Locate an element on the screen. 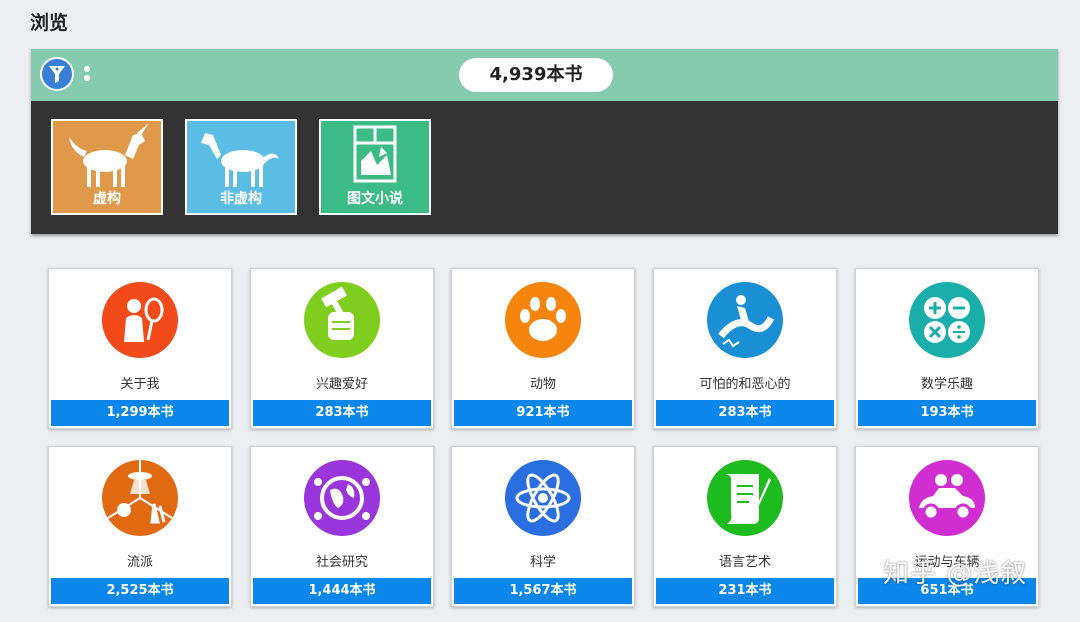 The height and width of the screenshot is (622, 1080). count-bar: 921本书 is located at coordinates (543, 413).